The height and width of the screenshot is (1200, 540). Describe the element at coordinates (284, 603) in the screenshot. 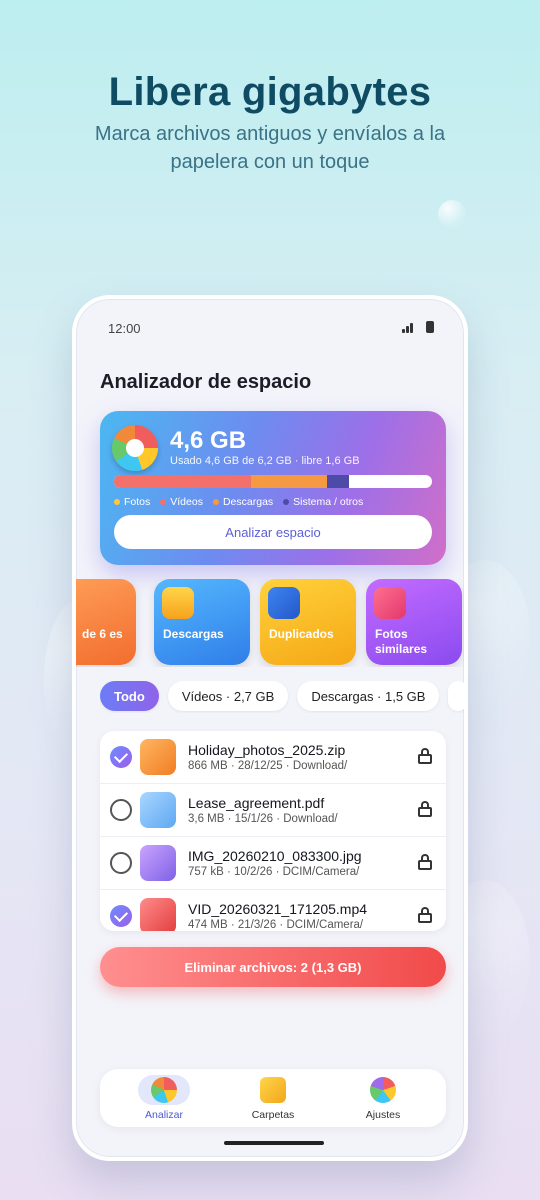

I see `duplicates-icon` at that location.